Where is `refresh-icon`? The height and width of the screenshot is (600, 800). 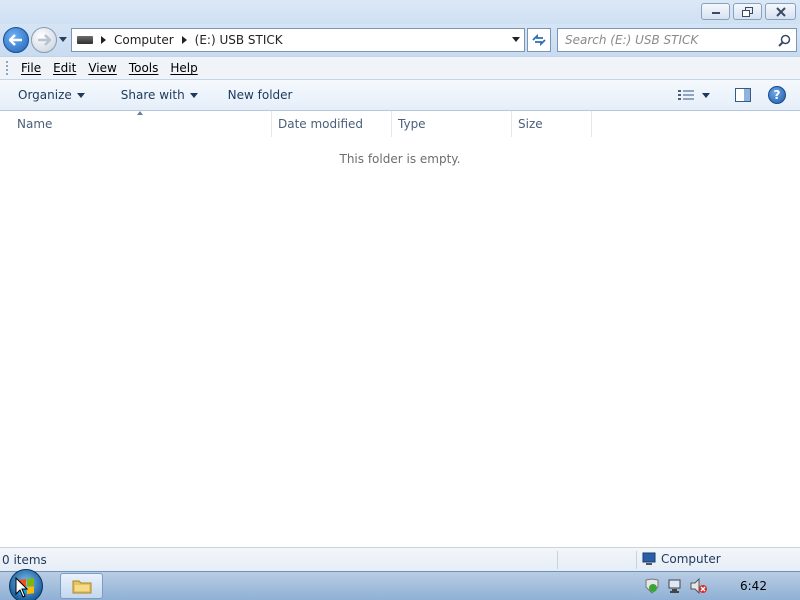
refresh-icon is located at coordinates (539, 40).